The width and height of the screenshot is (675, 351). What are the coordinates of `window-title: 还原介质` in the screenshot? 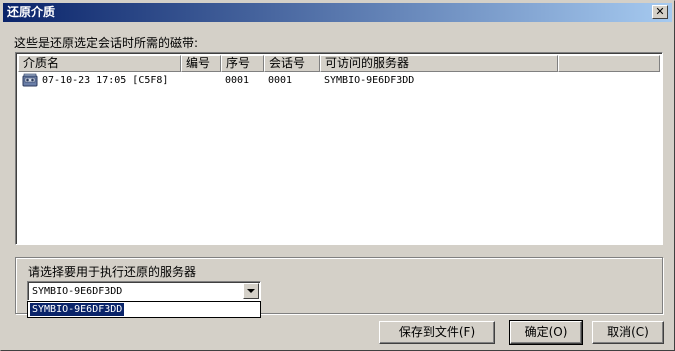 It's located at (31, 12).